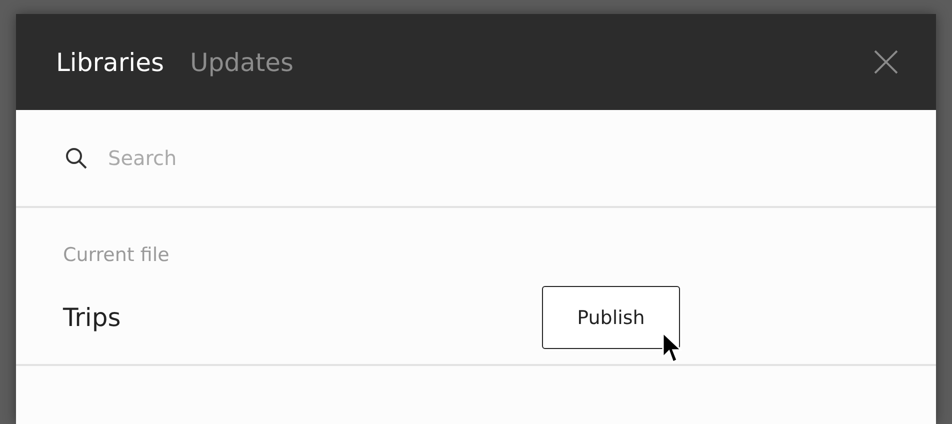 Image resolution: width=952 pixels, height=424 pixels. Describe the element at coordinates (886, 62) in the screenshot. I see `close-icon` at that location.